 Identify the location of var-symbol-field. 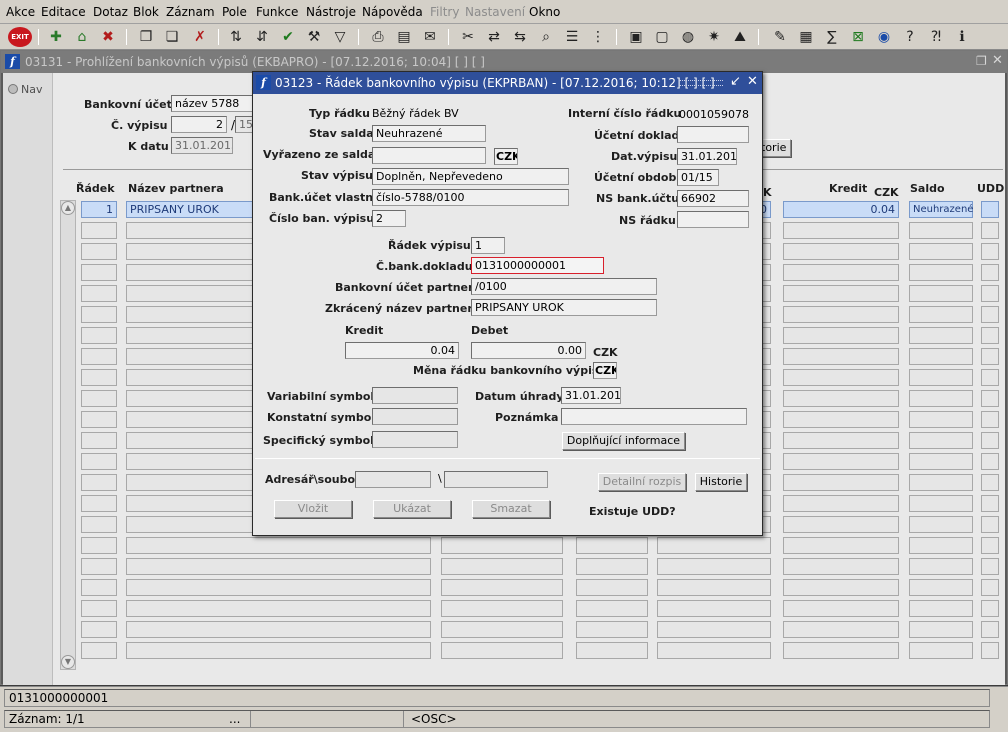
(415, 395).